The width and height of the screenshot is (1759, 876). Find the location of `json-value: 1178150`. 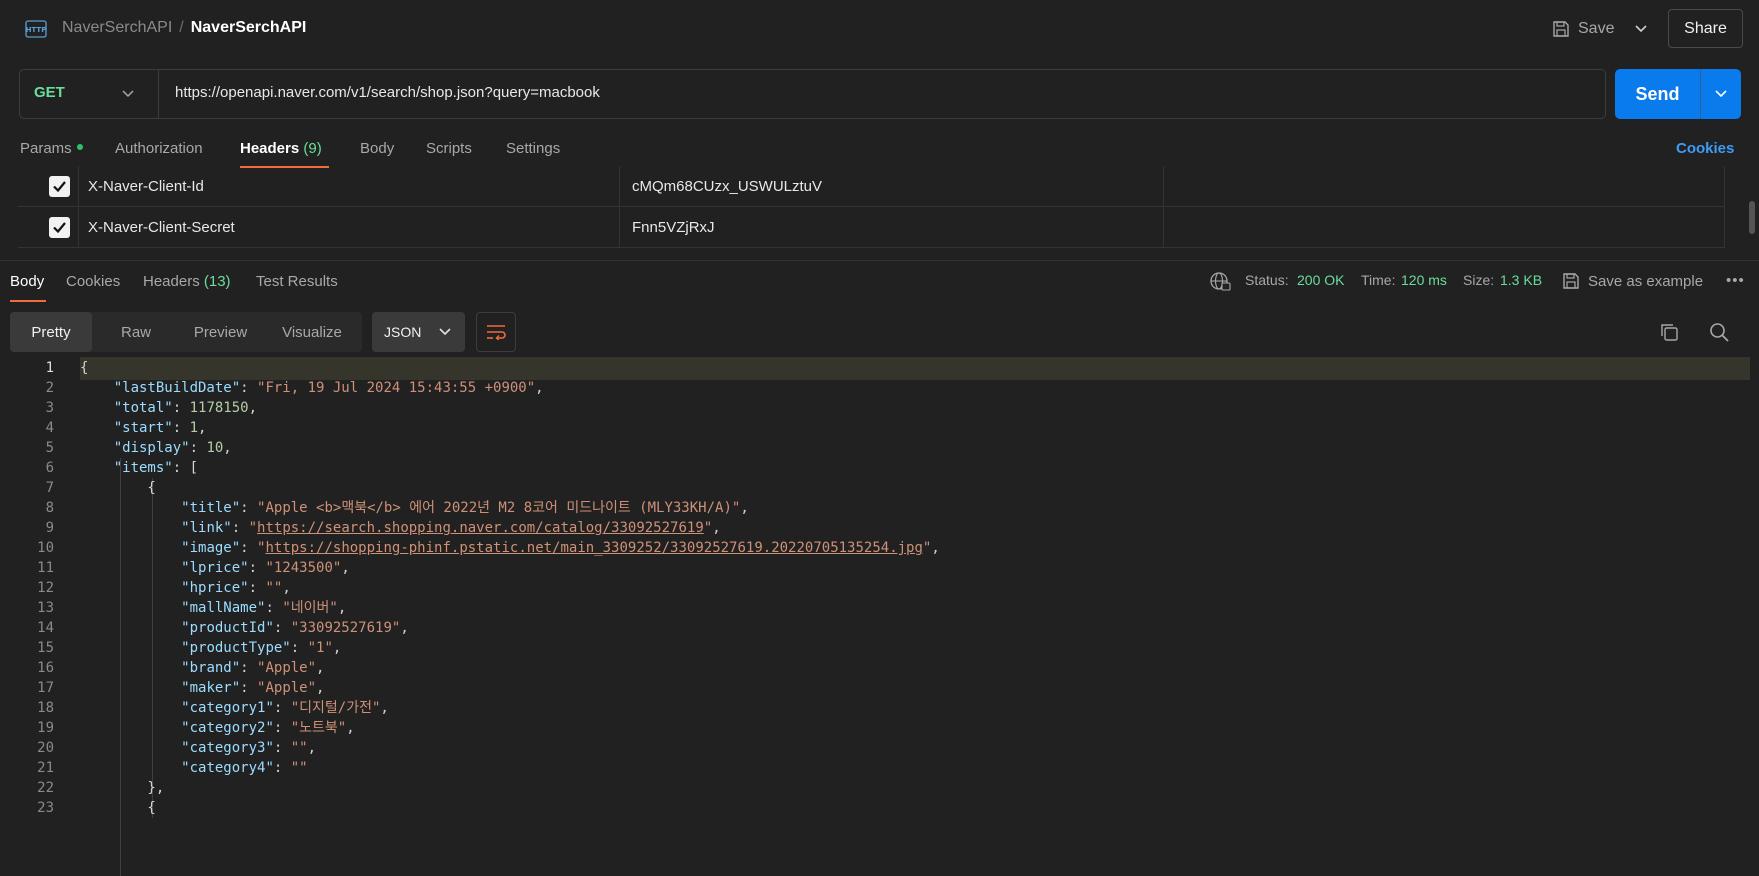

json-value: 1178150 is located at coordinates (219, 408).